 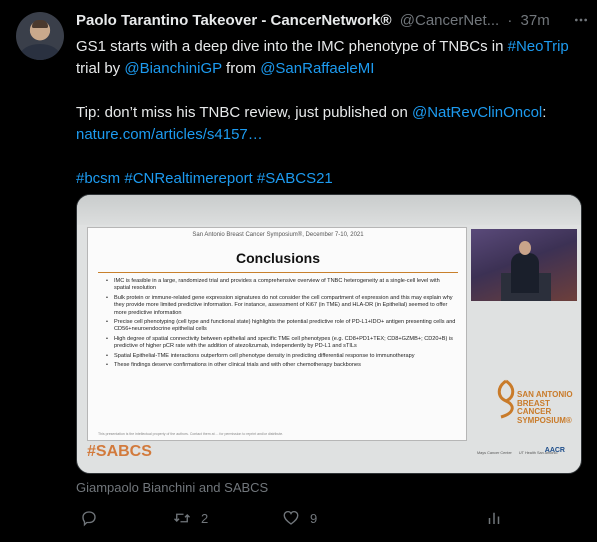 What do you see at coordinates (40, 24) in the screenshot?
I see `avatar-hair` at bounding box center [40, 24].